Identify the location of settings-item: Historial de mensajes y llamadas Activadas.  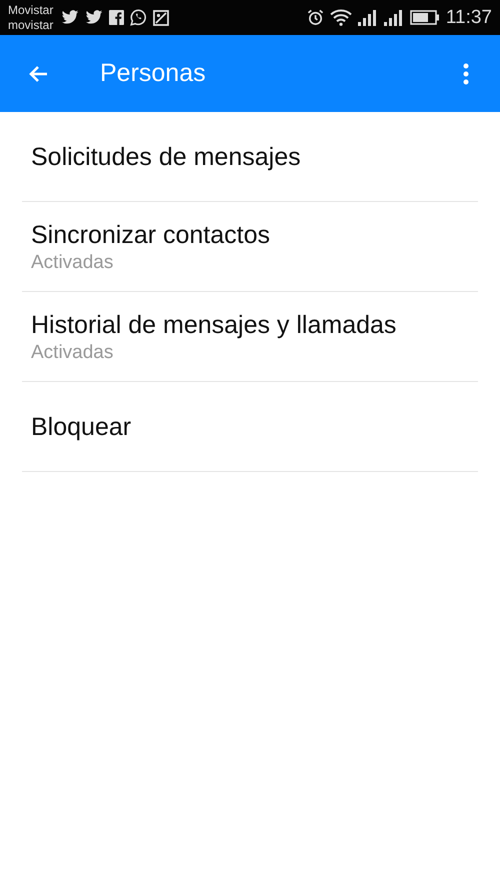
(250, 337).